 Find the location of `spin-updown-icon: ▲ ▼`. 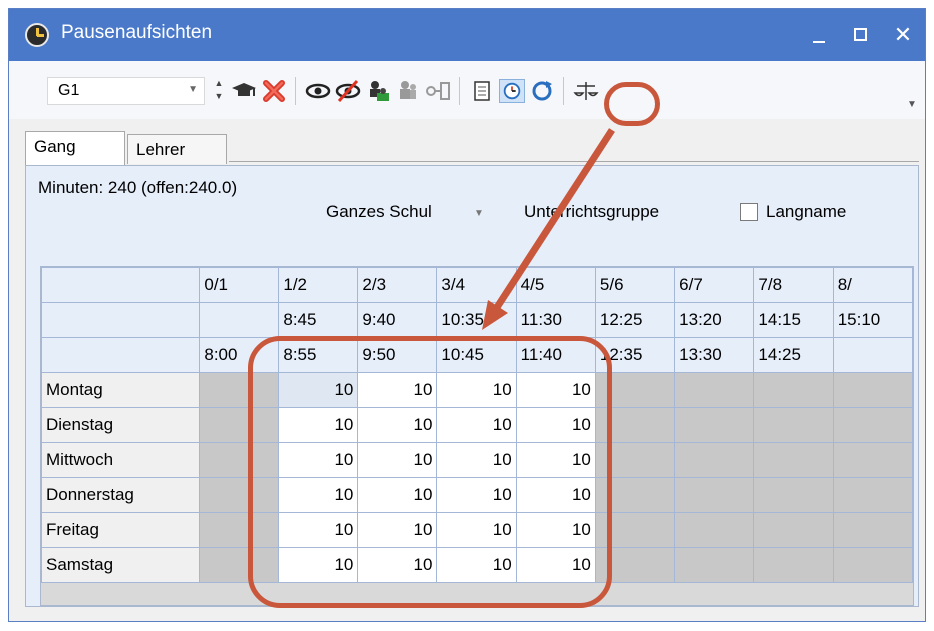

spin-updown-icon: ▲ ▼ is located at coordinates (219, 91).